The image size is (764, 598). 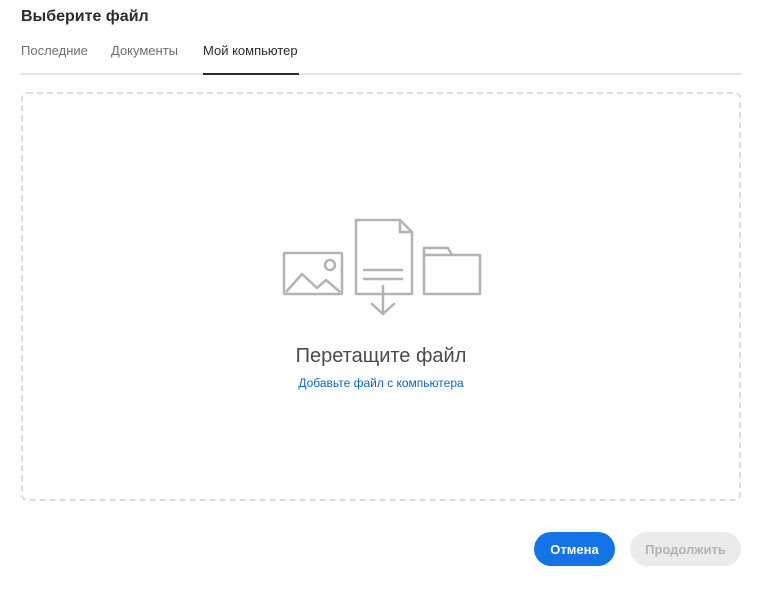 What do you see at coordinates (574, 549) in the screenshot?
I see `cancel-button: Отмена` at bounding box center [574, 549].